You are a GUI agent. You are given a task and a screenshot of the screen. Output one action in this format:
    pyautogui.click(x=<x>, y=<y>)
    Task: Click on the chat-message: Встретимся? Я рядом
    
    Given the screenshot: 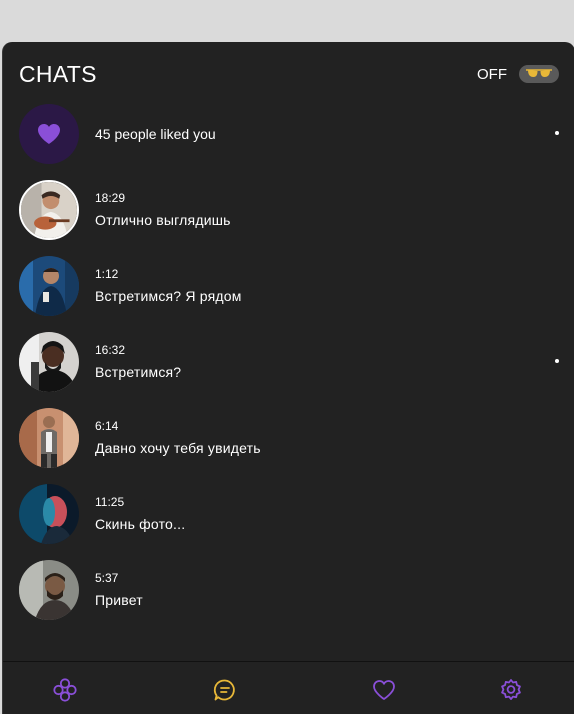 What is the action you would take?
    pyautogui.click(x=168, y=296)
    